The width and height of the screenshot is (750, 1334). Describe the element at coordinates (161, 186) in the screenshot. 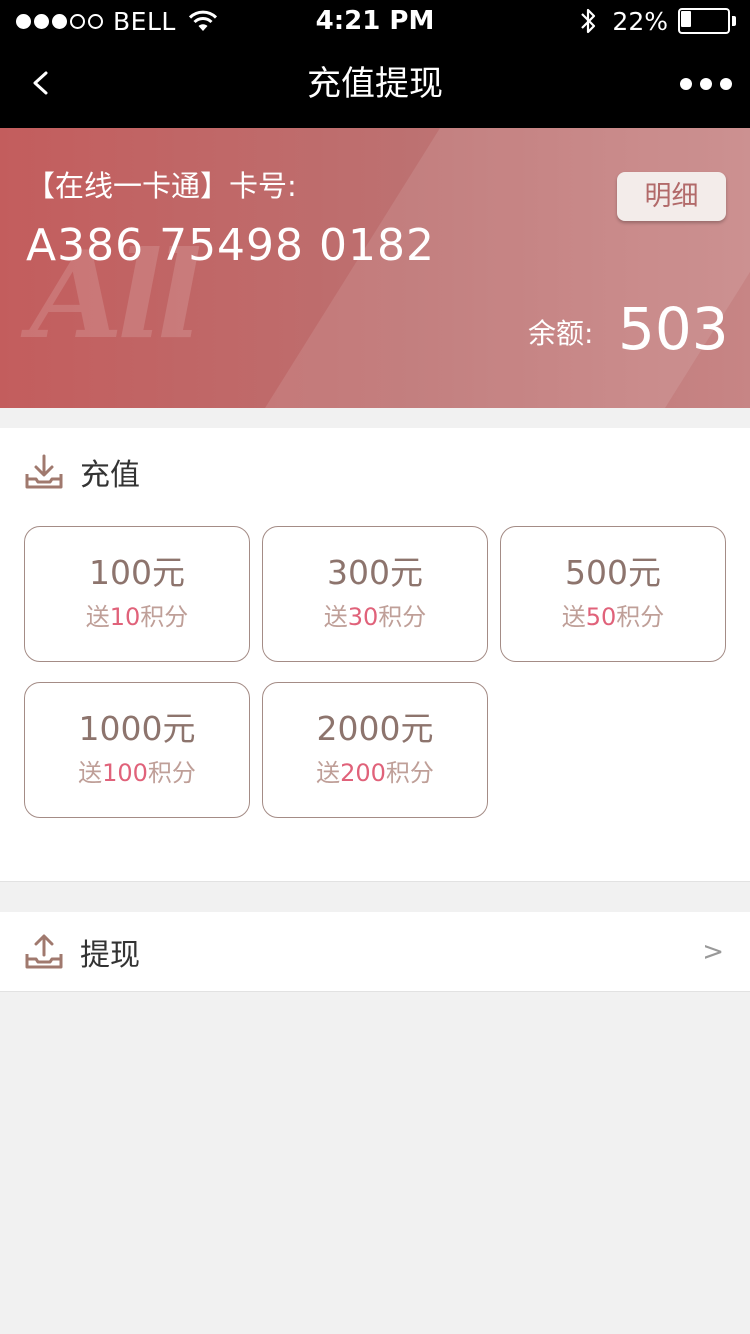

I see `card-number-label: 【在线一卡通】卡号:` at that location.